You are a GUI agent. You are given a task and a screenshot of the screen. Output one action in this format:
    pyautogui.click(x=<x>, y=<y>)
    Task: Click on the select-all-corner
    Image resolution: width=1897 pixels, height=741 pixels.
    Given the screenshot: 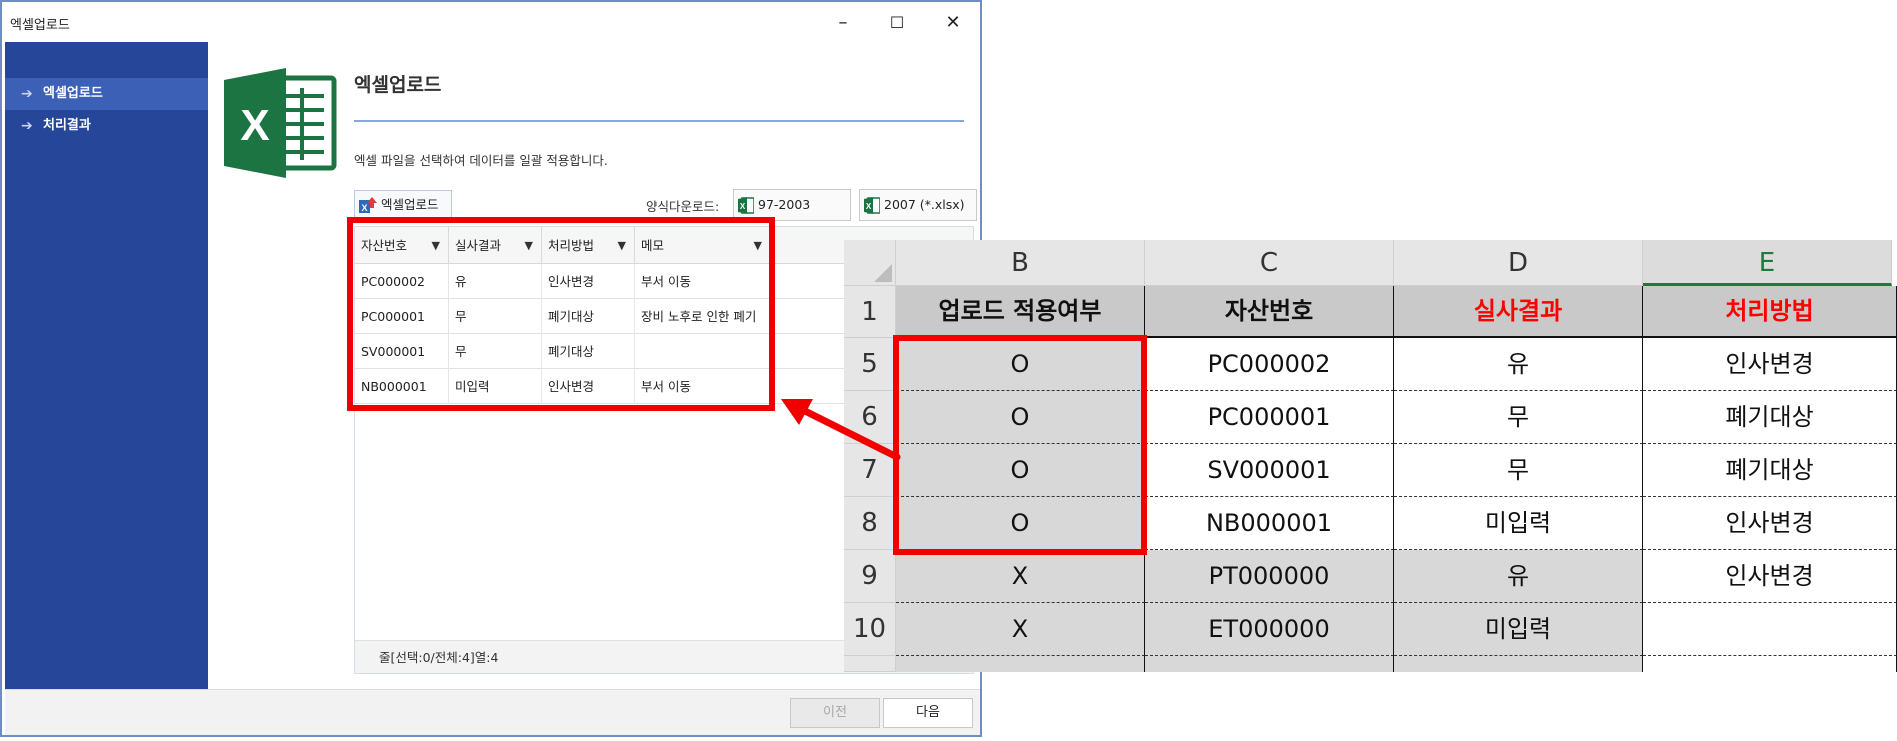 What is the action you would take?
    pyautogui.click(x=870, y=263)
    